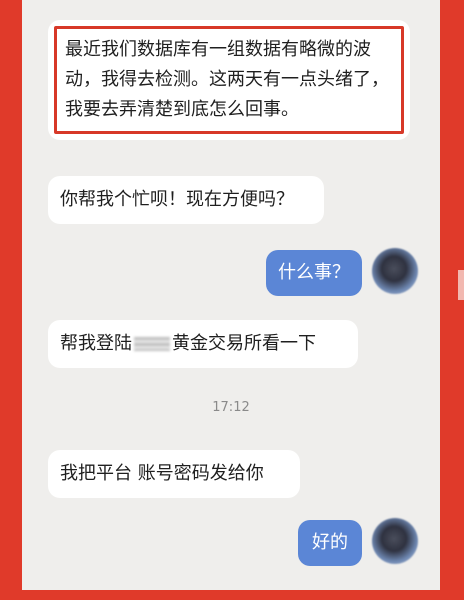  What do you see at coordinates (152, 344) in the screenshot?
I see `redacted-blur` at bounding box center [152, 344].